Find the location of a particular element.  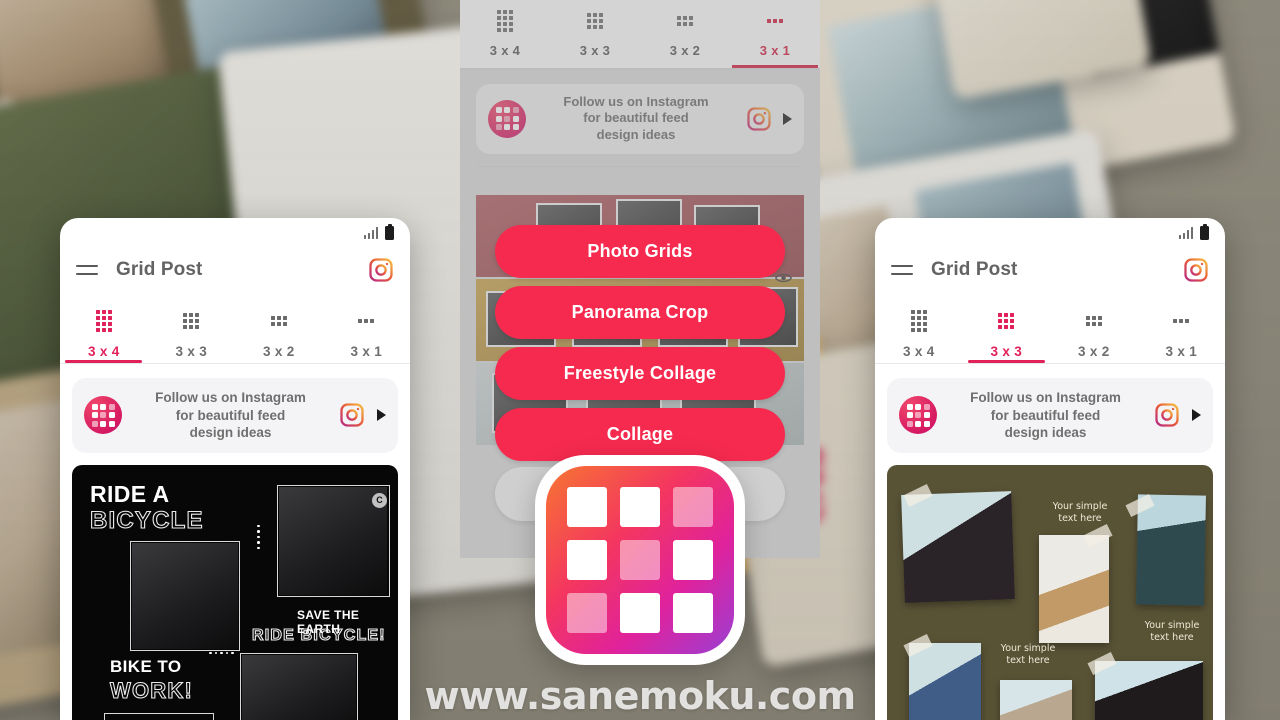

grid-post-app-icon is located at coordinates (640, 560).